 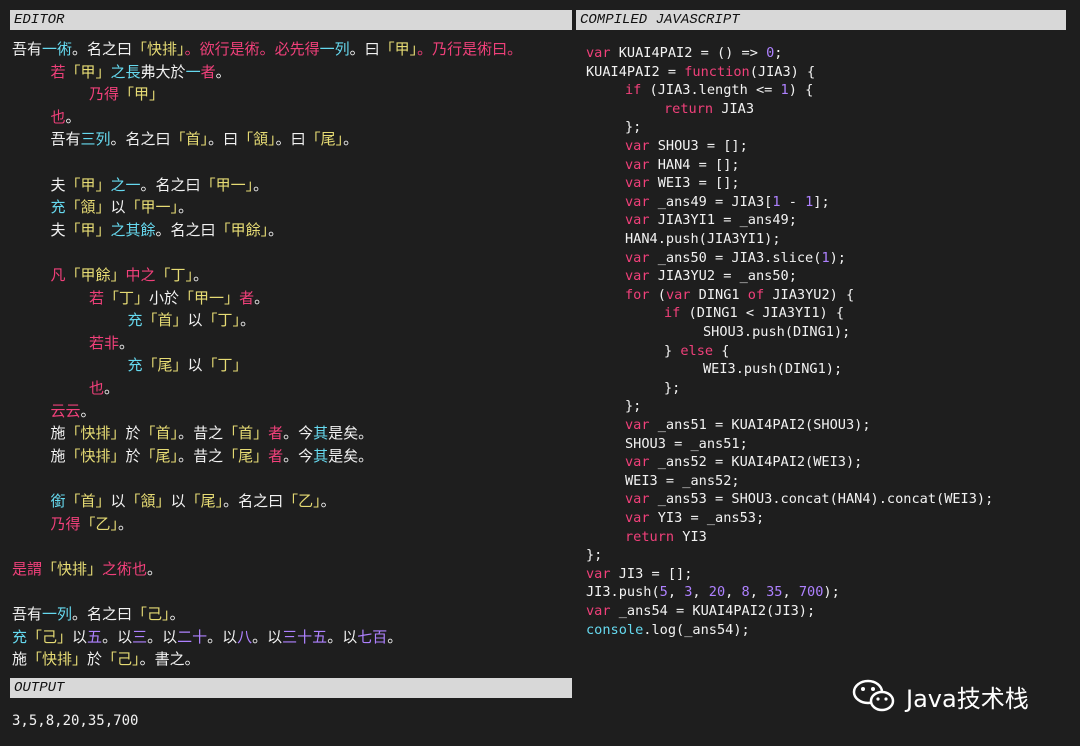 What do you see at coordinates (305, 636) in the screenshot?
I see `editor-token: 三十五` at bounding box center [305, 636].